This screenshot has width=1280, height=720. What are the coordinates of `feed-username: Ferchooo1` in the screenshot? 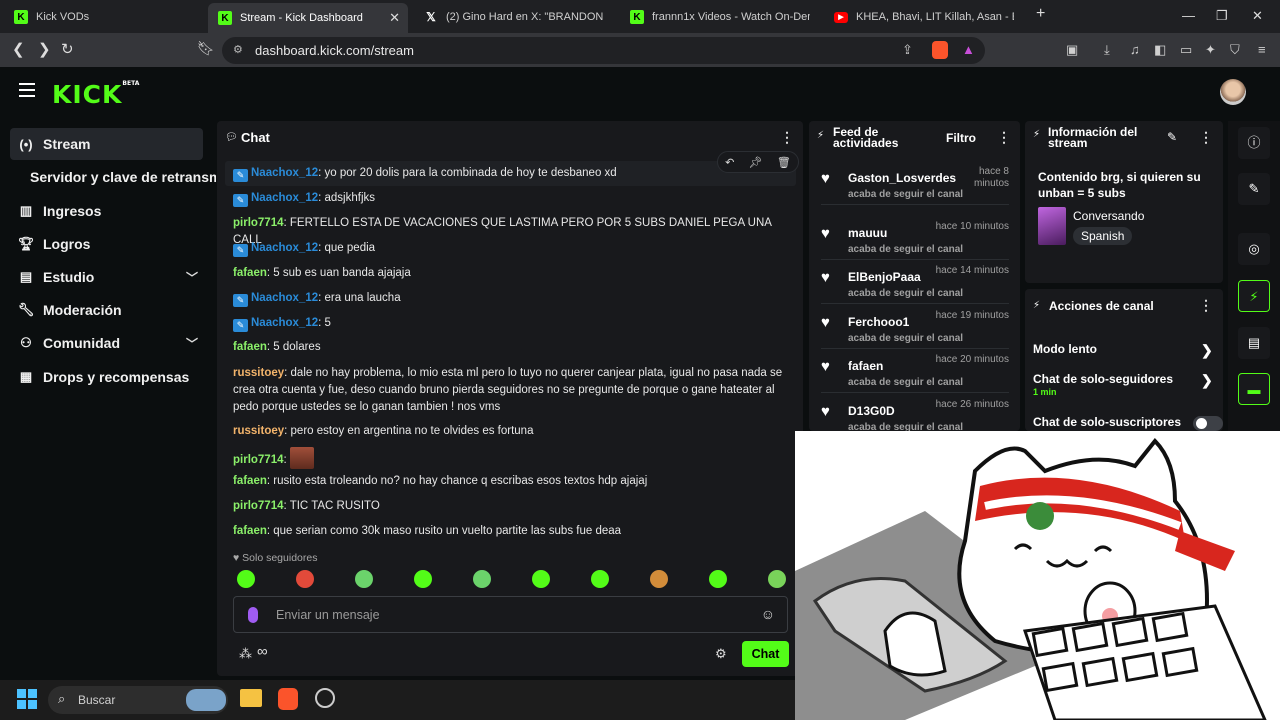 It's located at (878, 322).